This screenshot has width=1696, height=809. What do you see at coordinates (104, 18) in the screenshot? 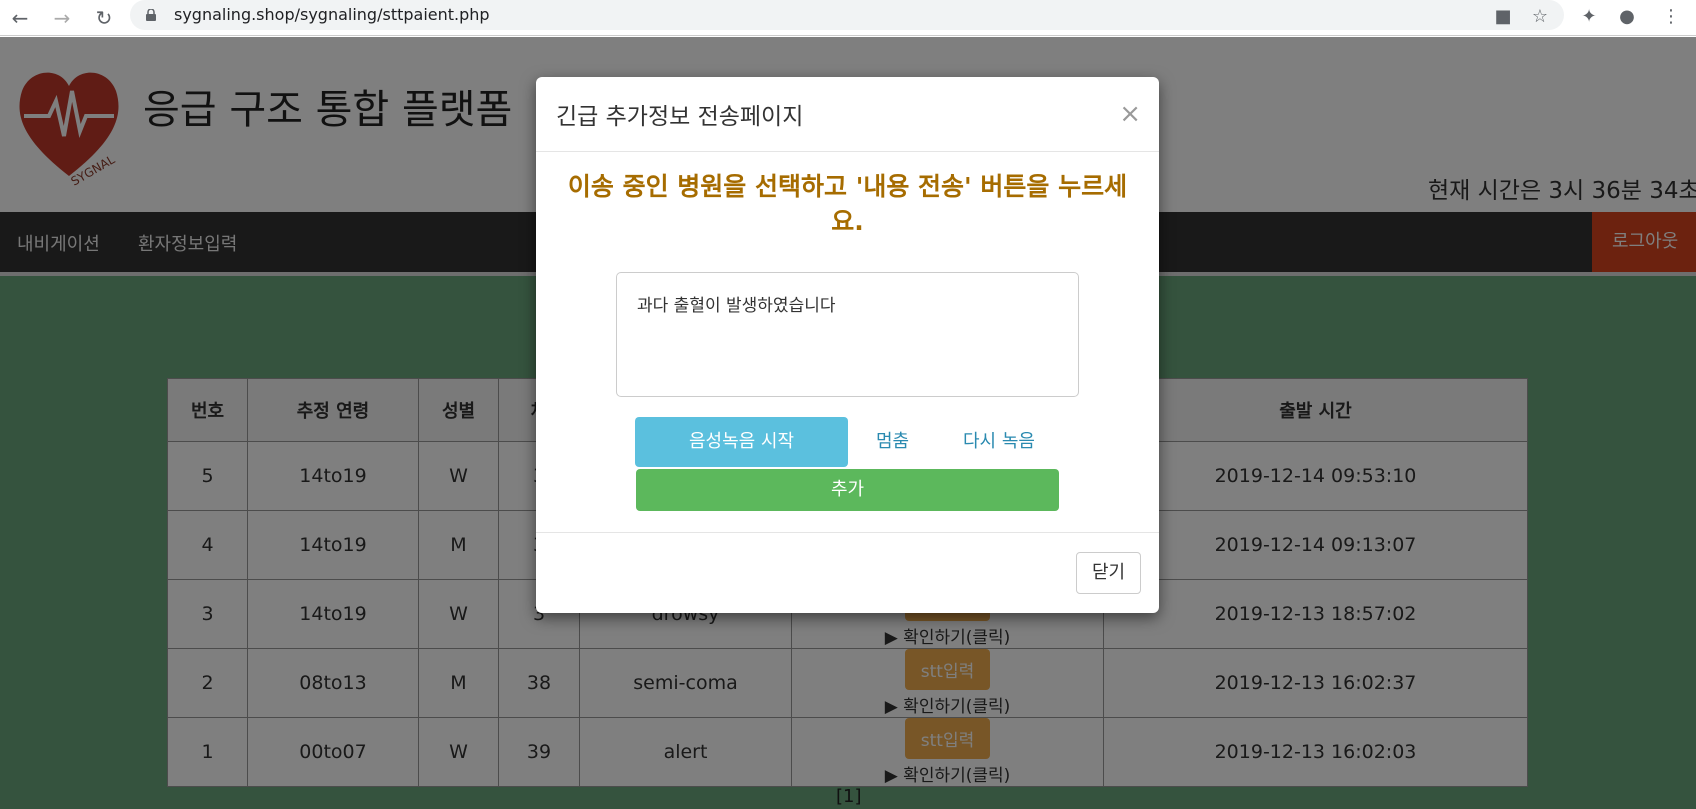
I see `reload-icon: ↻` at bounding box center [104, 18].